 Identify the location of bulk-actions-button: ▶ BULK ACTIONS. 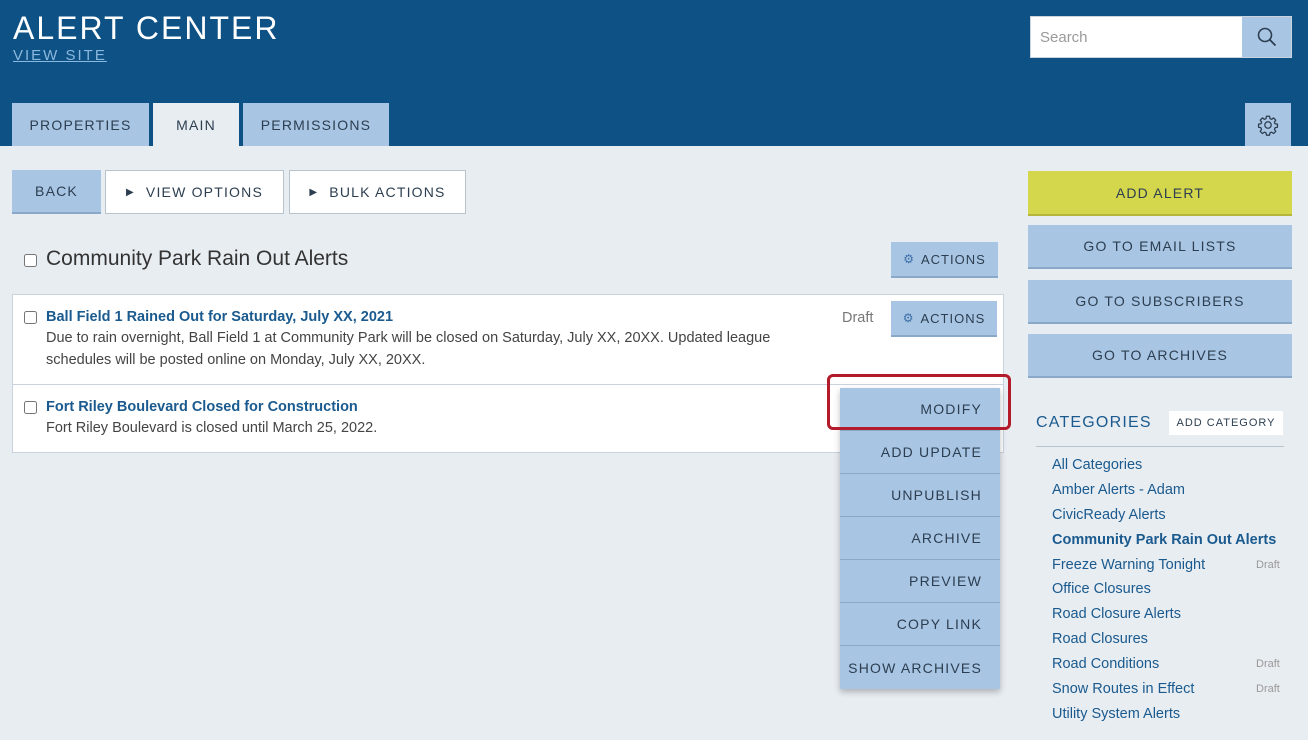
(377, 192).